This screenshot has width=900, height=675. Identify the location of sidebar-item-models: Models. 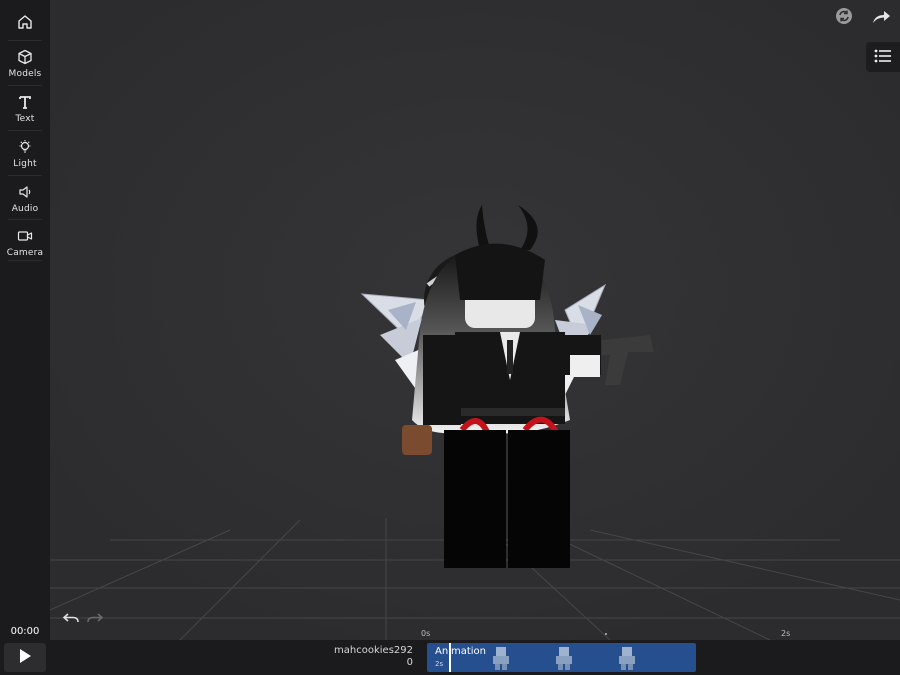
(25, 63).